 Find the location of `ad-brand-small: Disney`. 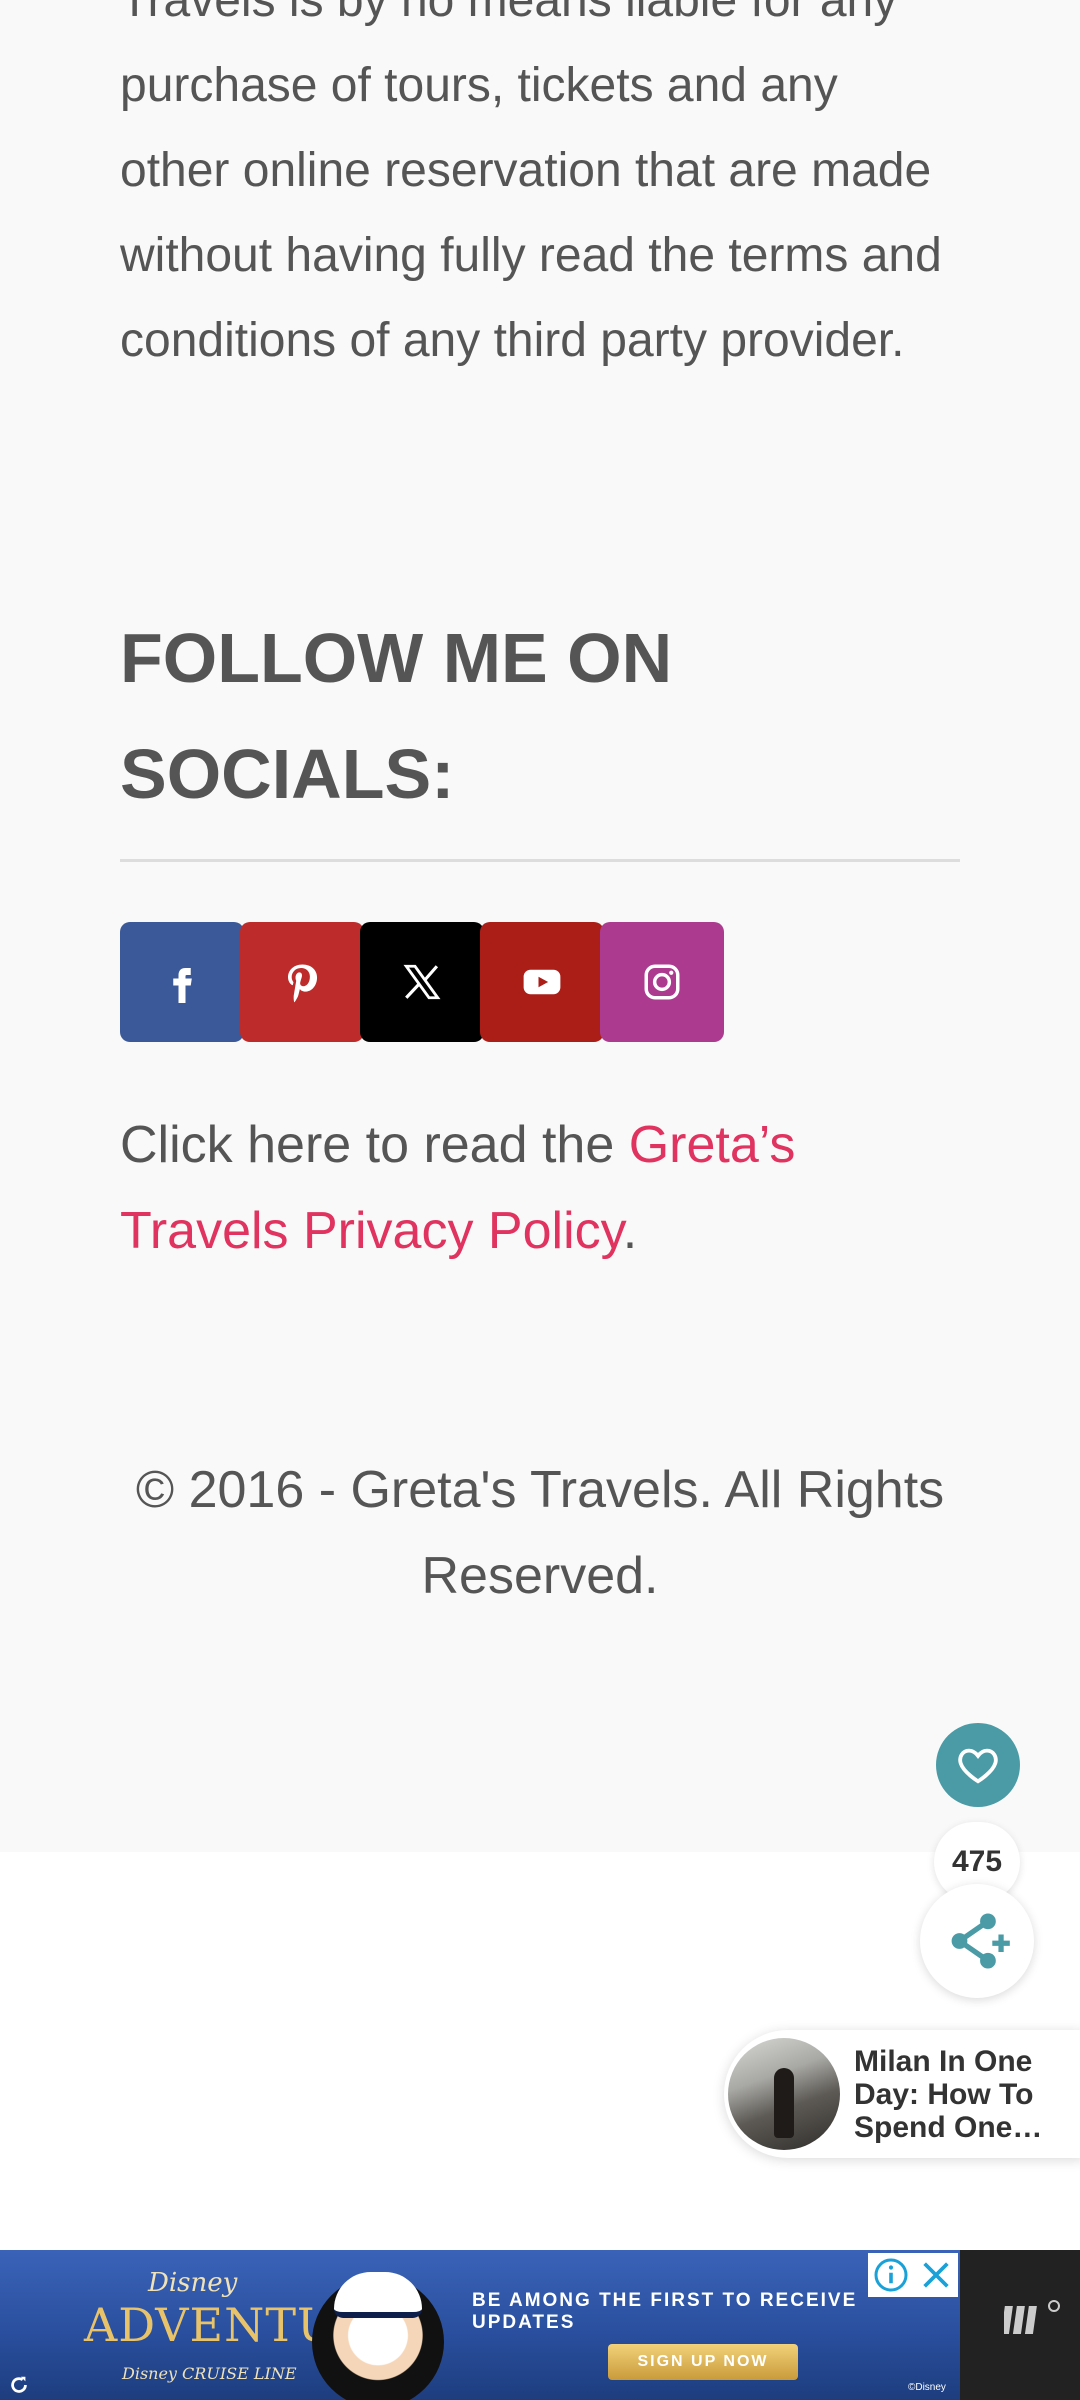

ad-brand-small: Disney is located at coordinates (193, 2283).